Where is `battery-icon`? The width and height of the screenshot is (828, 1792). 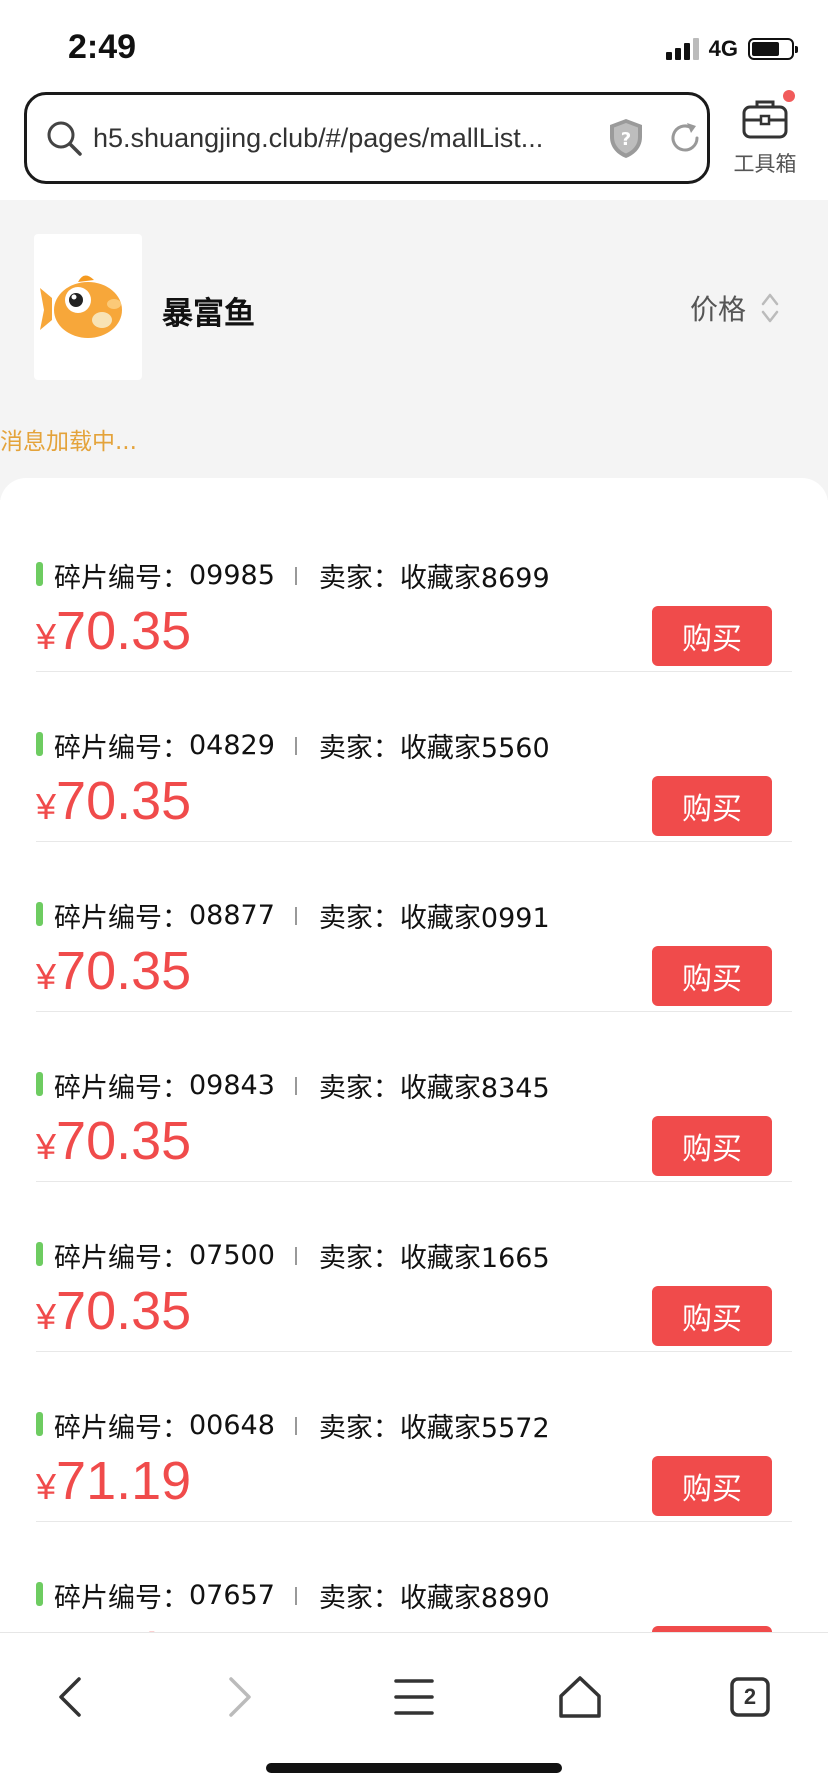 battery-icon is located at coordinates (773, 49).